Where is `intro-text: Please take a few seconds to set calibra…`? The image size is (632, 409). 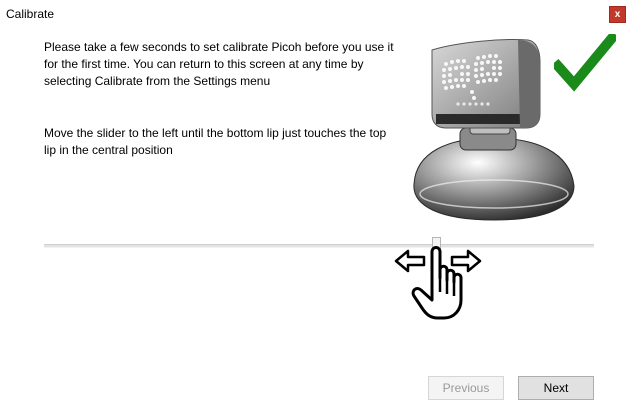
intro-text: Please take a few seconds to set calibra… is located at coordinates (219, 64).